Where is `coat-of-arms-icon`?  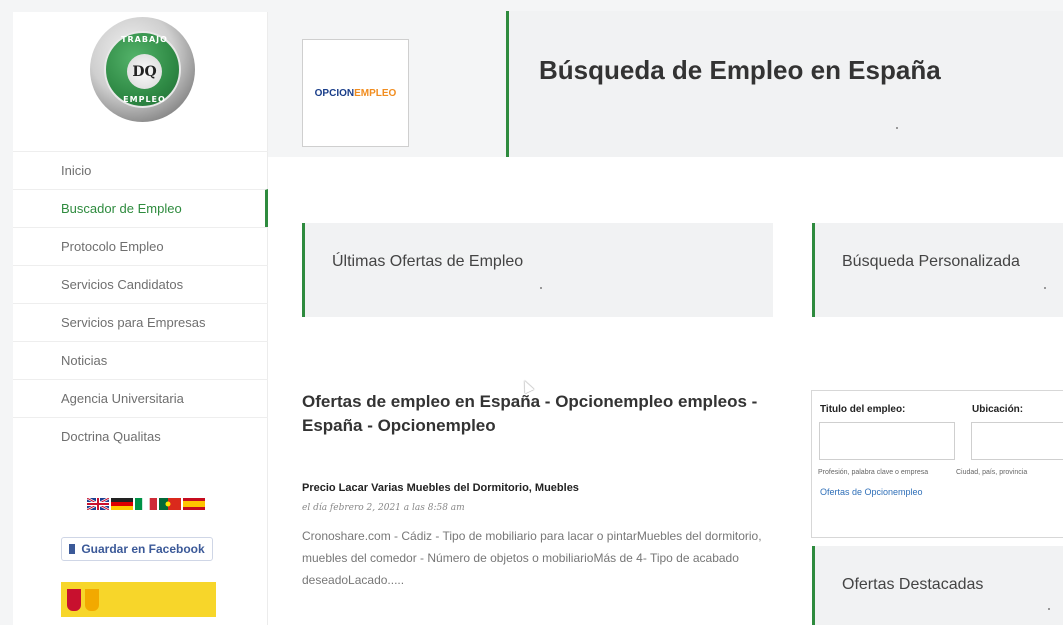
coat-of-arms-icon is located at coordinates (74, 599).